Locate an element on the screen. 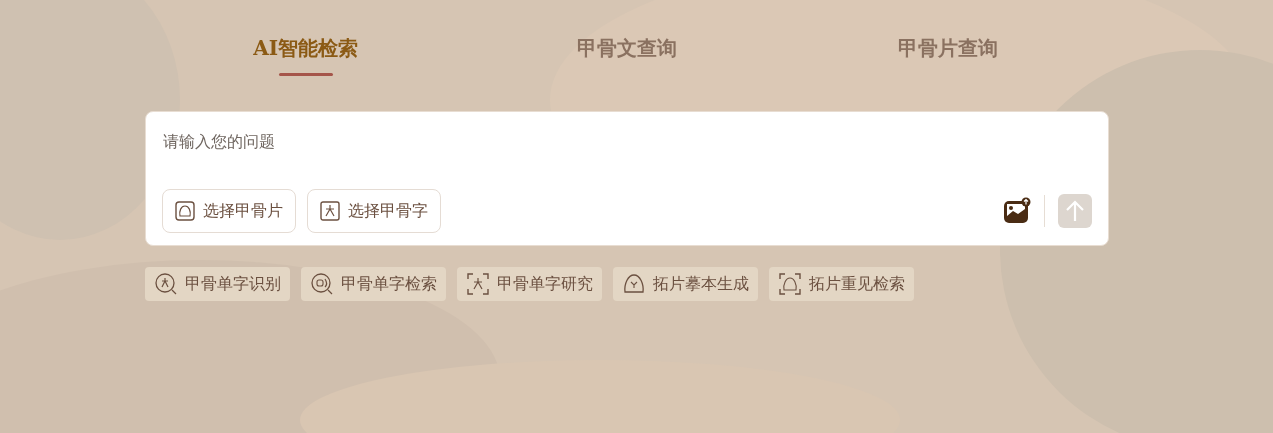  tab: AI智能检索 is located at coordinates (306, 54).